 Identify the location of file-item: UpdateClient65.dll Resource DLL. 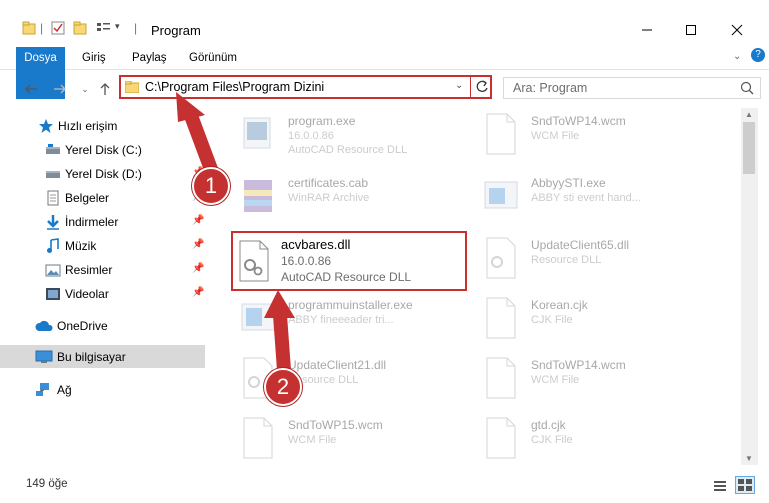
(601, 258).